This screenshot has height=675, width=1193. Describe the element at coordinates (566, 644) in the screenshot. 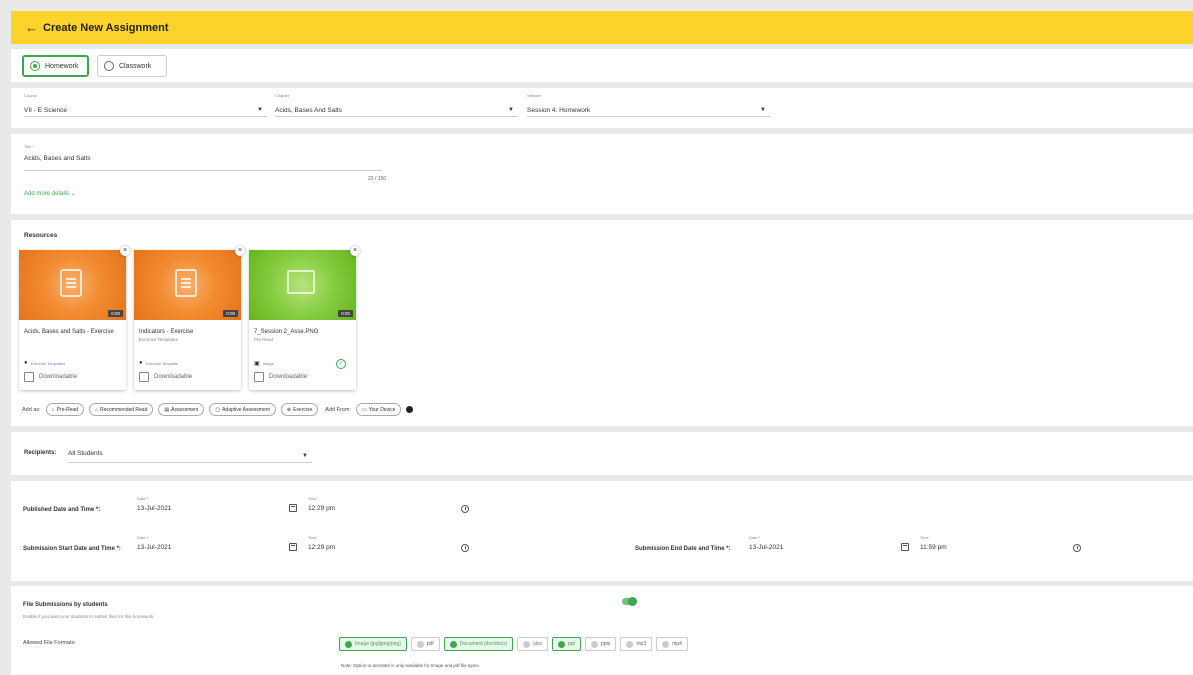

I see `format-ppt: ppt` at that location.